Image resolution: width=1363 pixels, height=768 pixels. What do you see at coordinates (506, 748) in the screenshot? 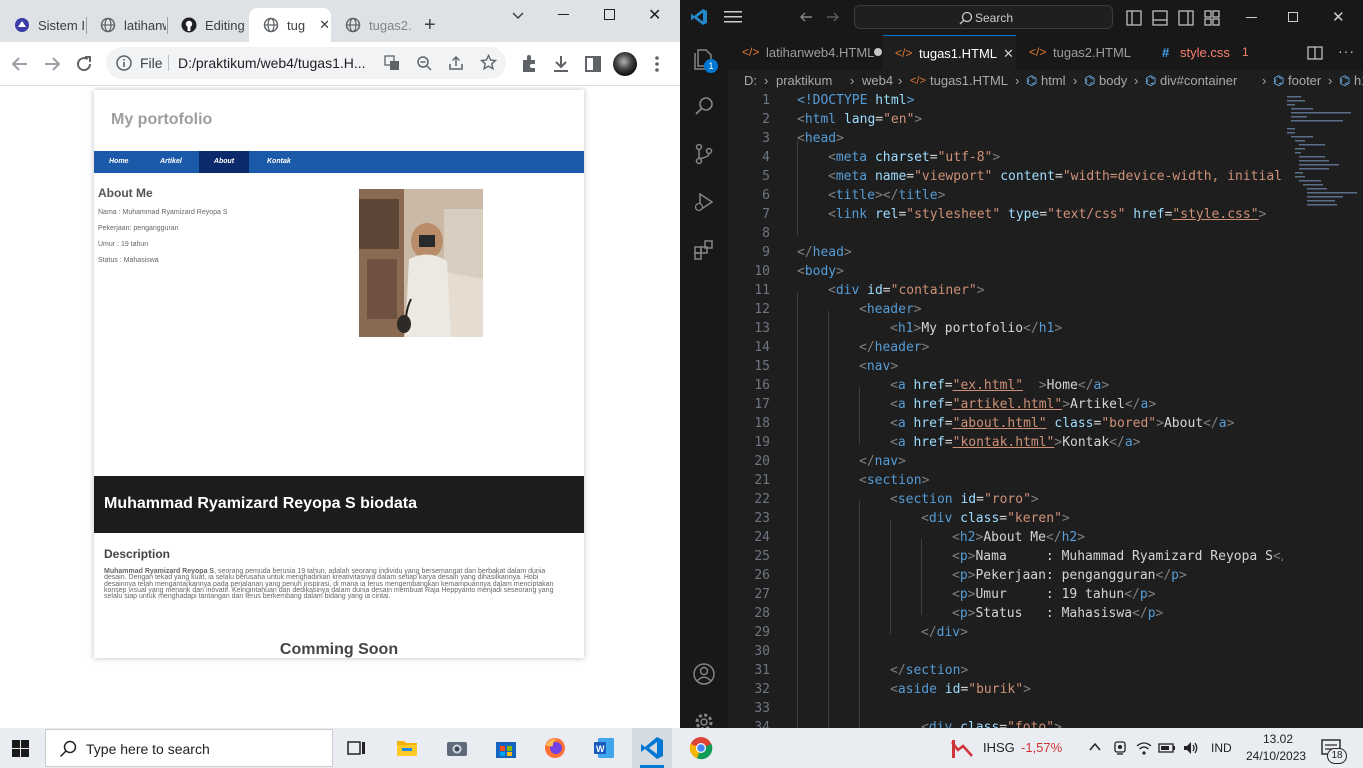
I see `microsoft-store-icon` at bounding box center [506, 748].